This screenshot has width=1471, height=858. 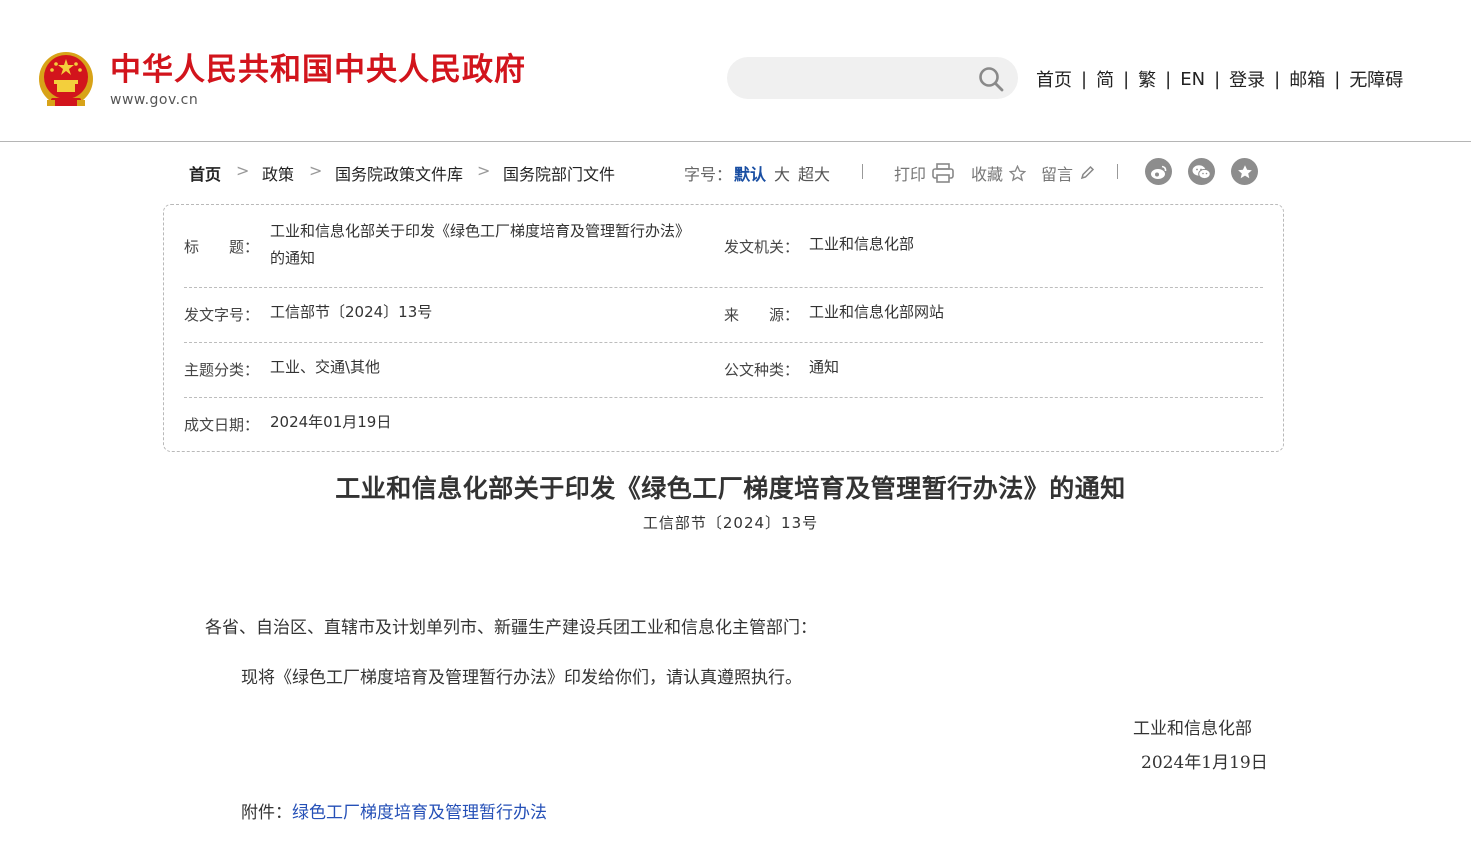 I want to click on doc-no-value: 工信部节〔2024〕13号, so click(x=351, y=312).